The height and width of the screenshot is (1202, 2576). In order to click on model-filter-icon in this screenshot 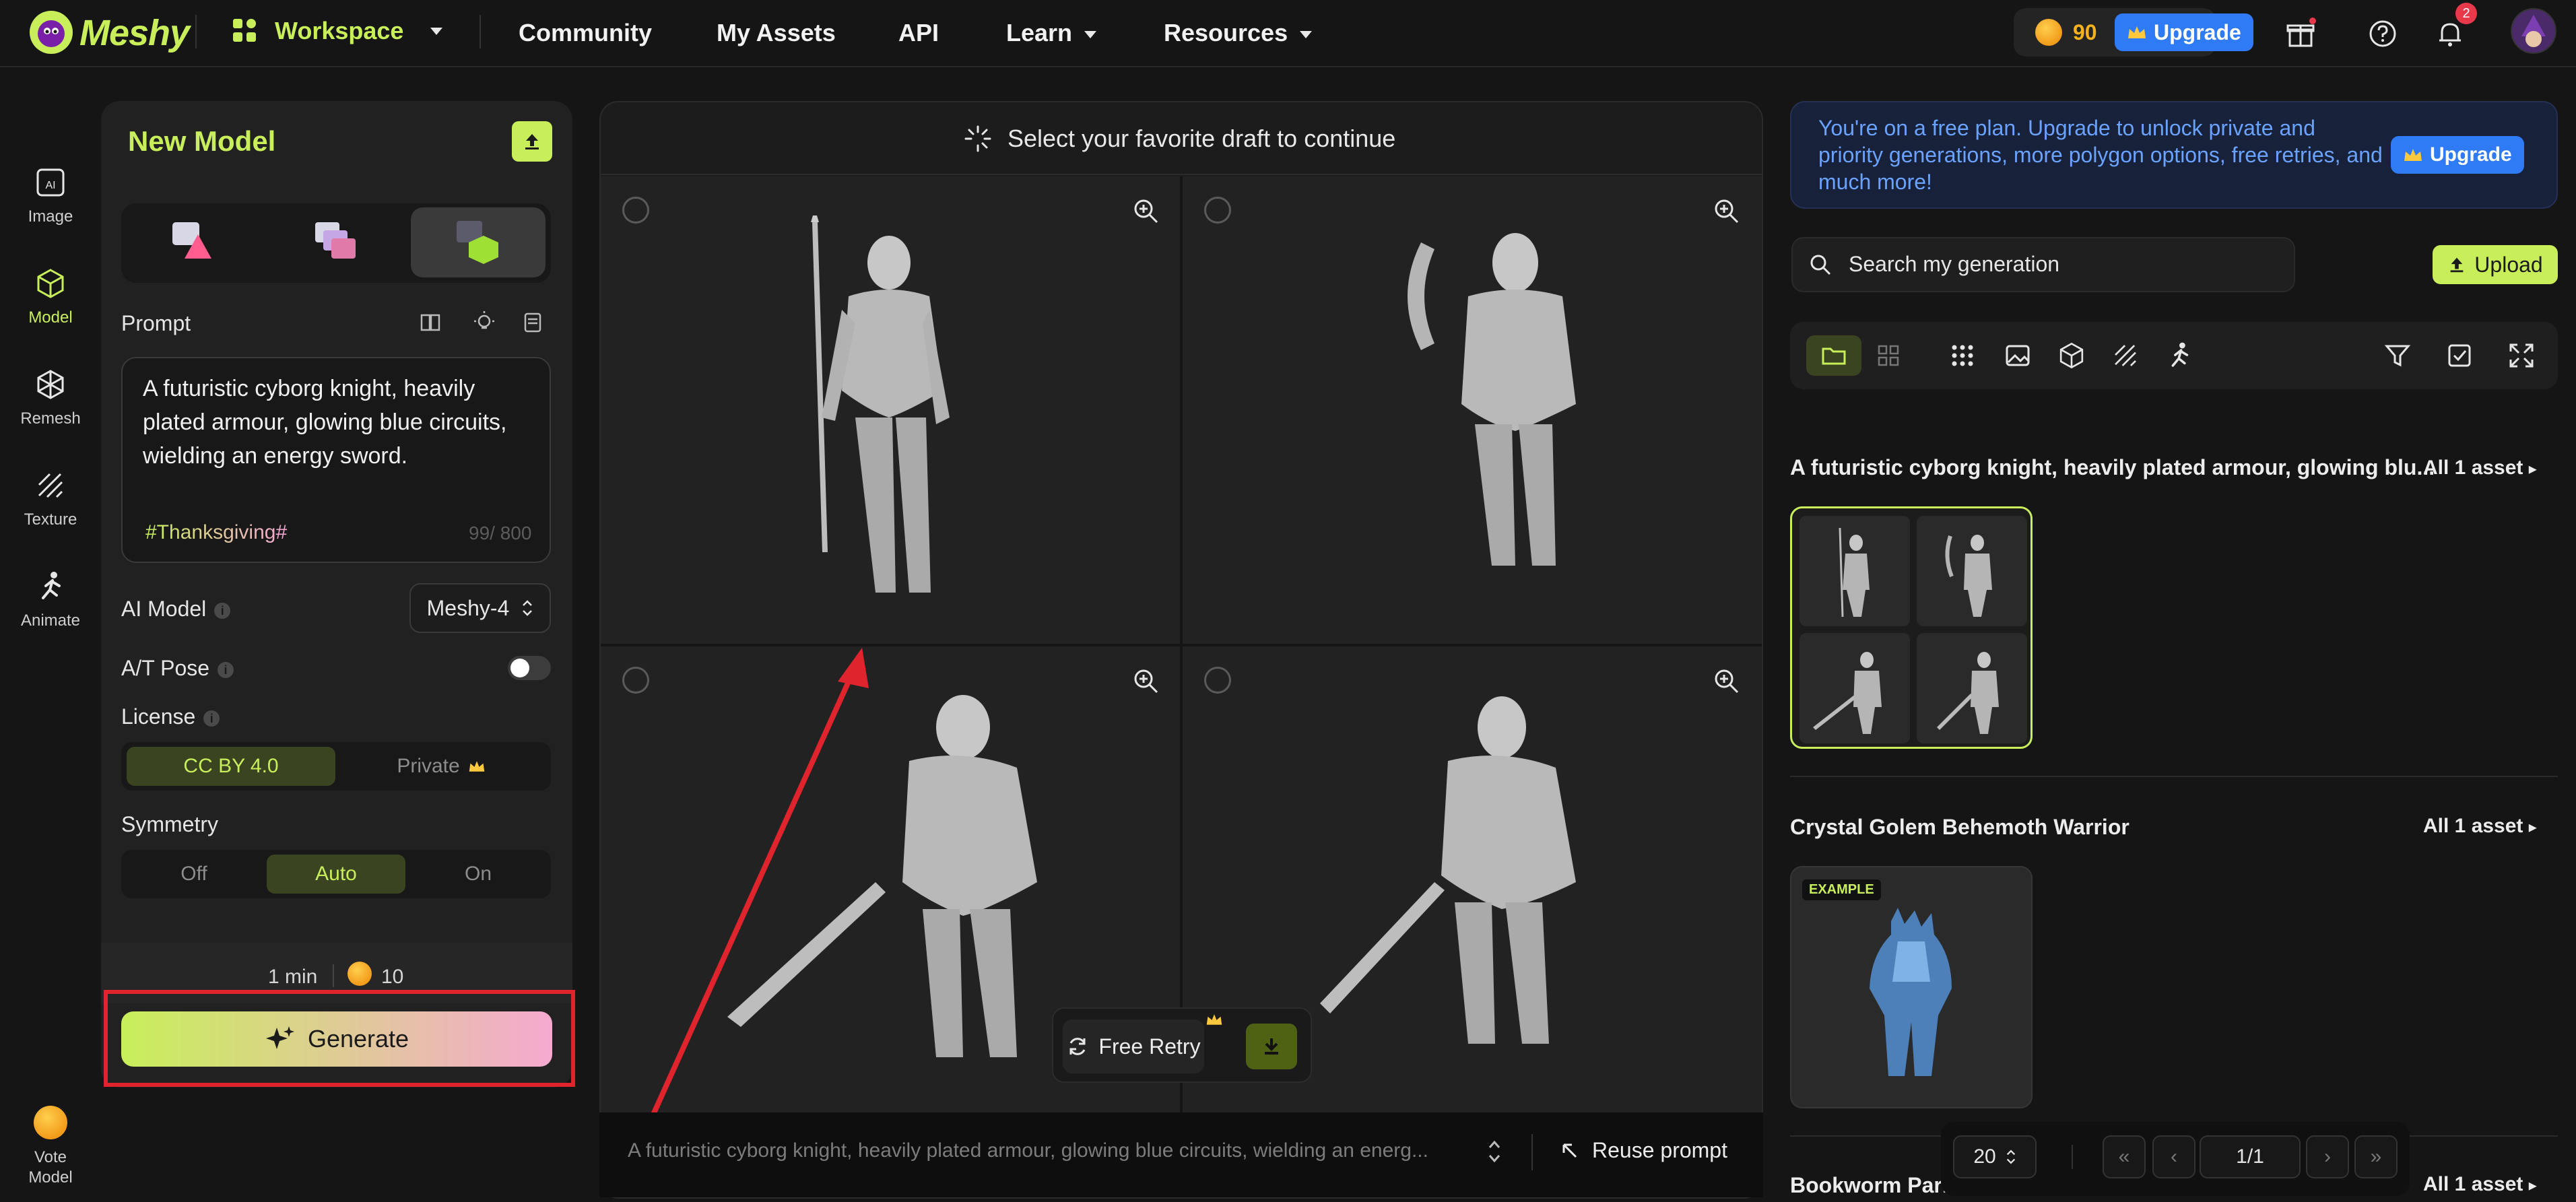, I will do `click(2071, 355)`.